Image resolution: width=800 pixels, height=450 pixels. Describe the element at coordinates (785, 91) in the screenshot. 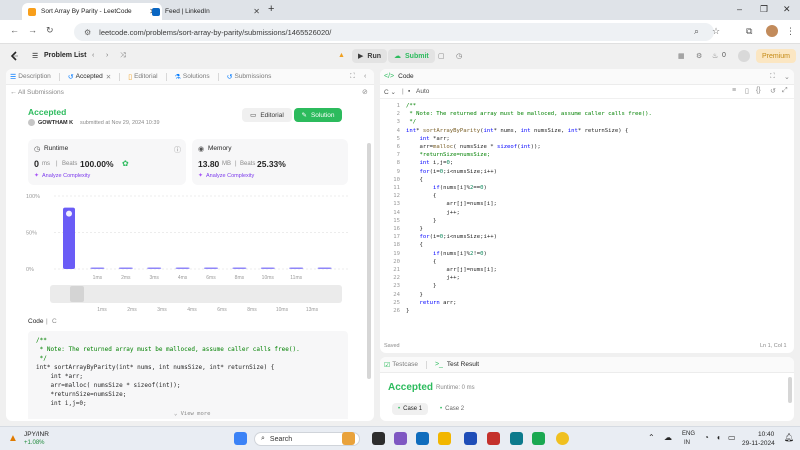

I see `fullscreen-icon: ⤢` at that location.